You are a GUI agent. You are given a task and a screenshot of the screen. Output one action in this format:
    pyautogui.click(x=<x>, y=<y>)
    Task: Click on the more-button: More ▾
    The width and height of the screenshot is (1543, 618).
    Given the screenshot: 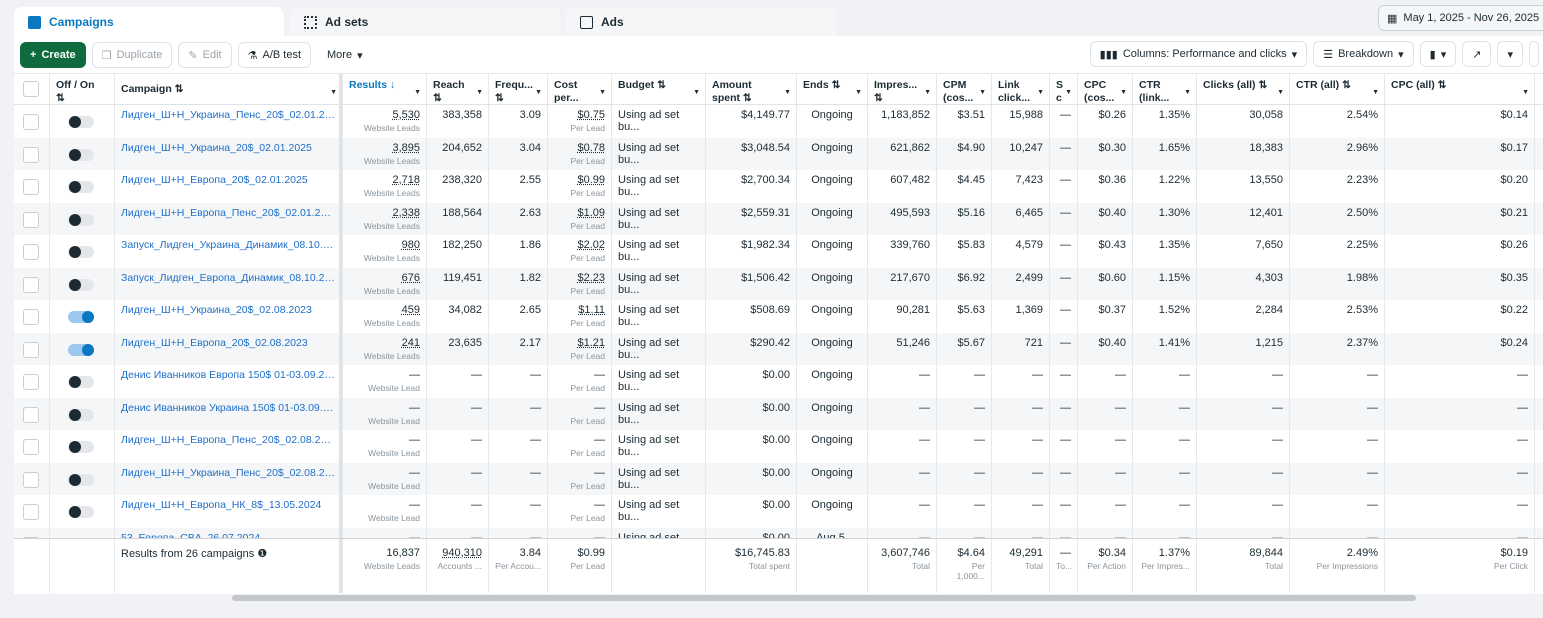 What is the action you would take?
    pyautogui.click(x=345, y=55)
    